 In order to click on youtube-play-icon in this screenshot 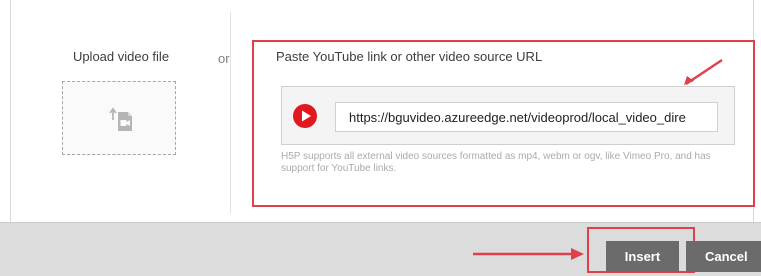, I will do `click(305, 116)`.